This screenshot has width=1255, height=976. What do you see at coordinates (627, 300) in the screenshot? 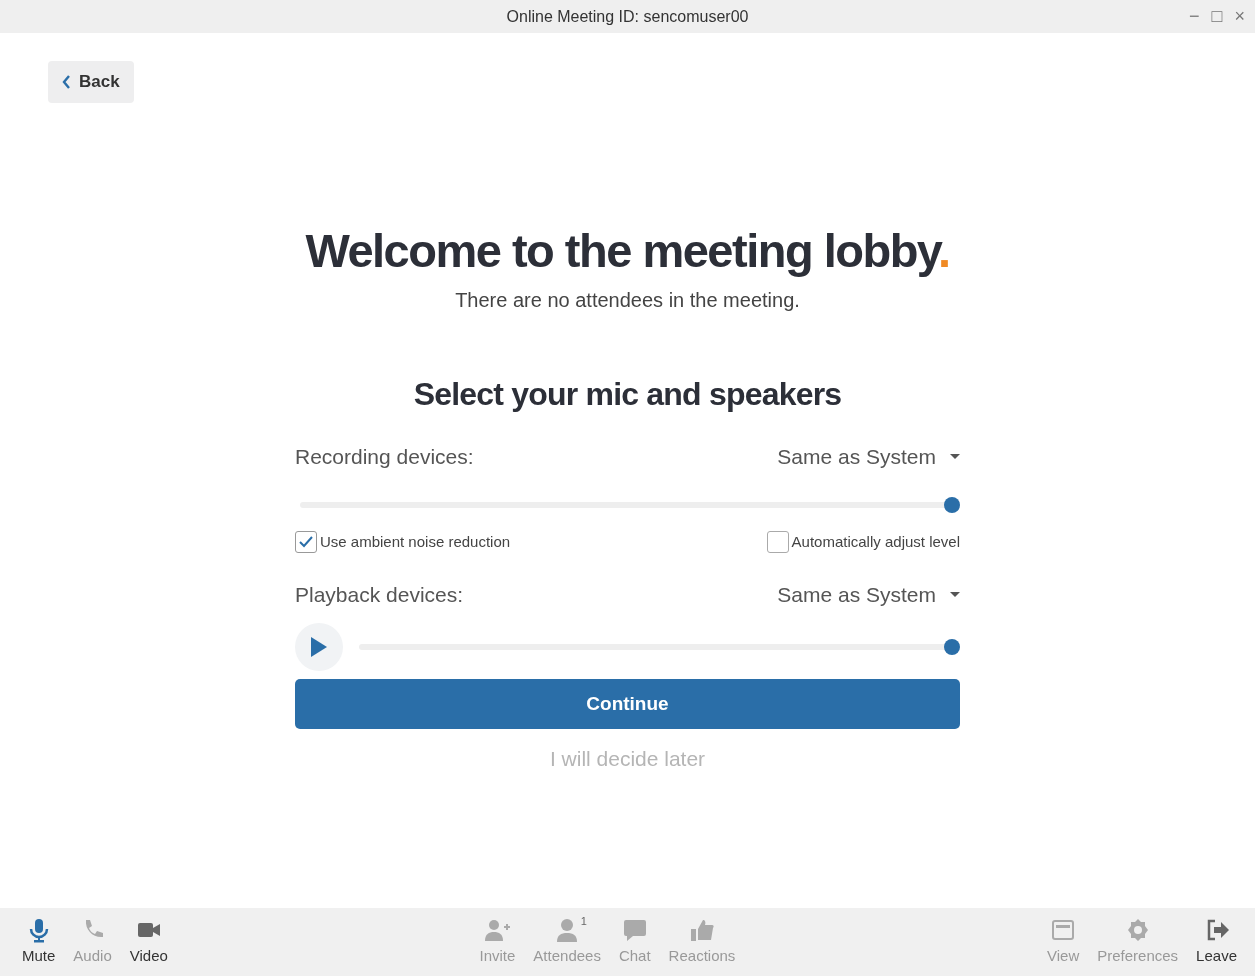
I see `subtitle: There are no attendees in the meeting.` at bounding box center [627, 300].